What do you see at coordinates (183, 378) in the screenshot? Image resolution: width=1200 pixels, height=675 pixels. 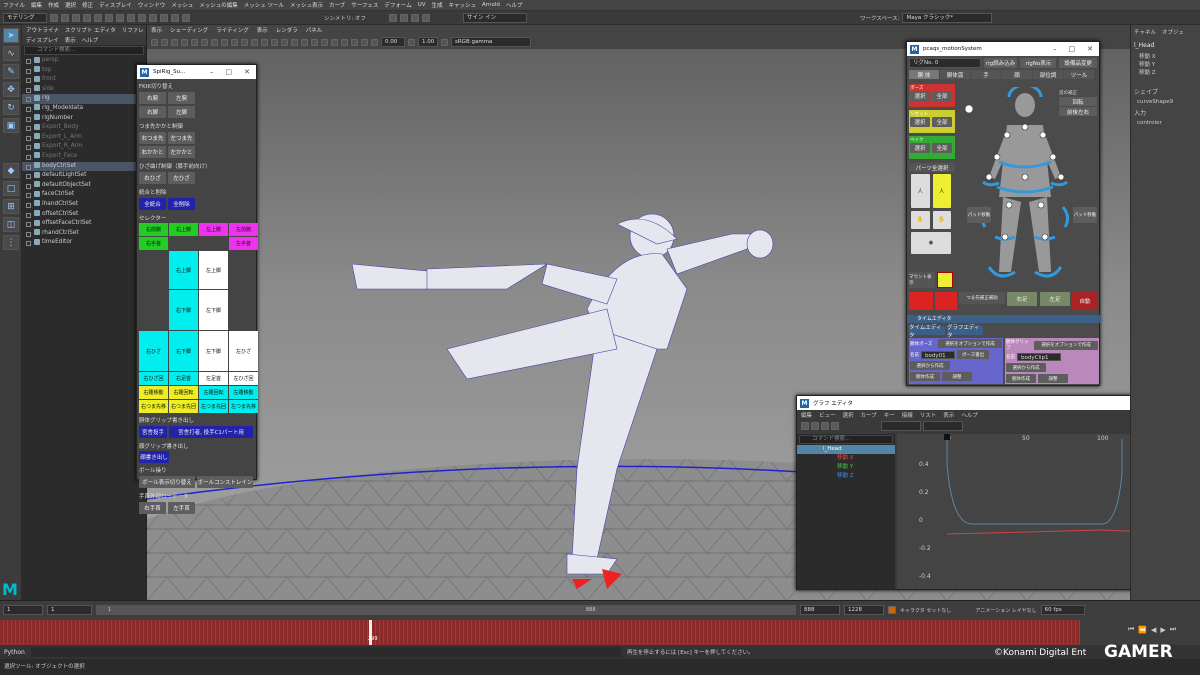 I see `selector-cell: 右足首` at bounding box center [183, 378].